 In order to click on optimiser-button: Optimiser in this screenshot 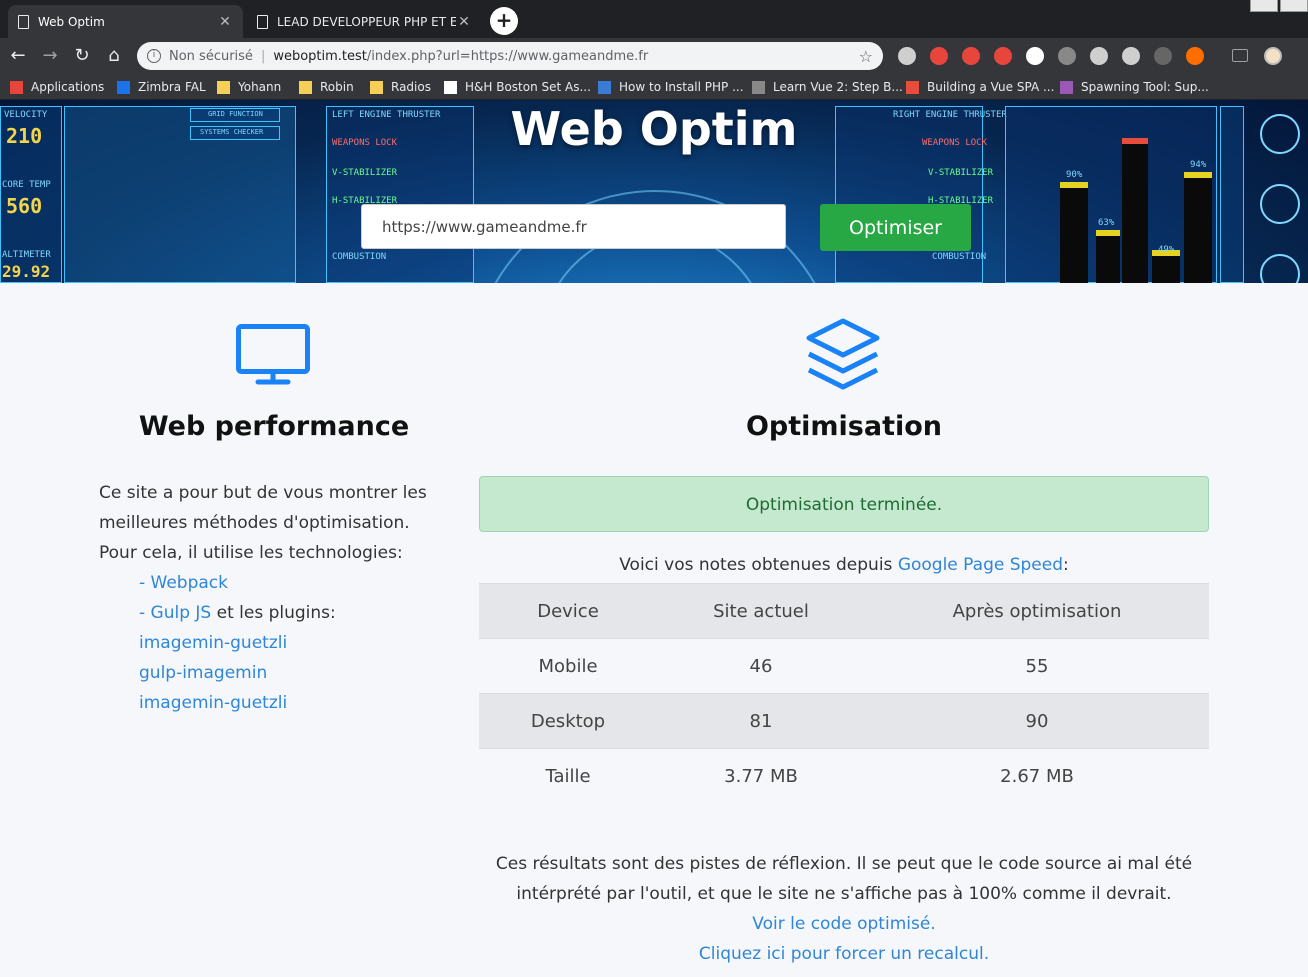, I will do `click(895, 227)`.